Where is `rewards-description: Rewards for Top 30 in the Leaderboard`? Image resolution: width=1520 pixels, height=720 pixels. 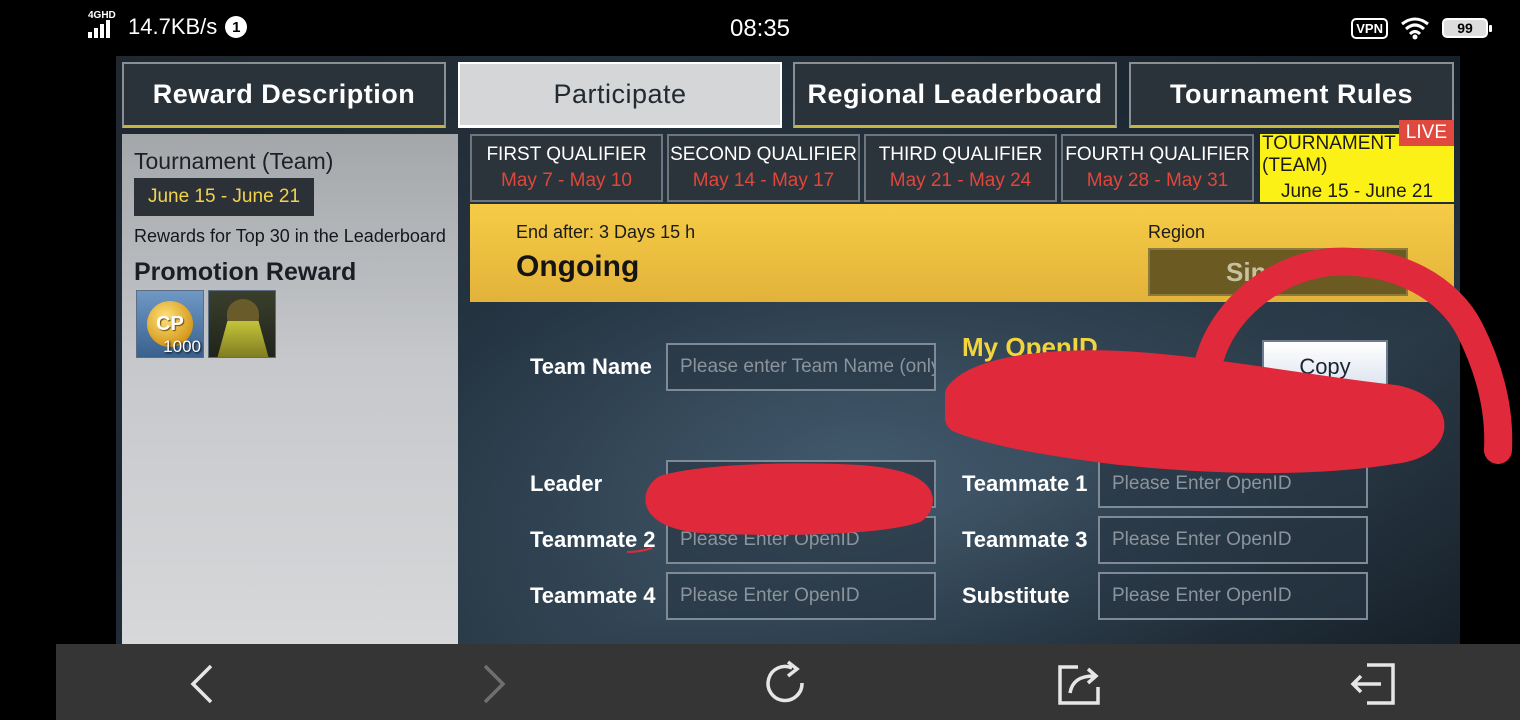
rewards-description: Rewards for Top 30 in the Leaderboard is located at coordinates (290, 236).